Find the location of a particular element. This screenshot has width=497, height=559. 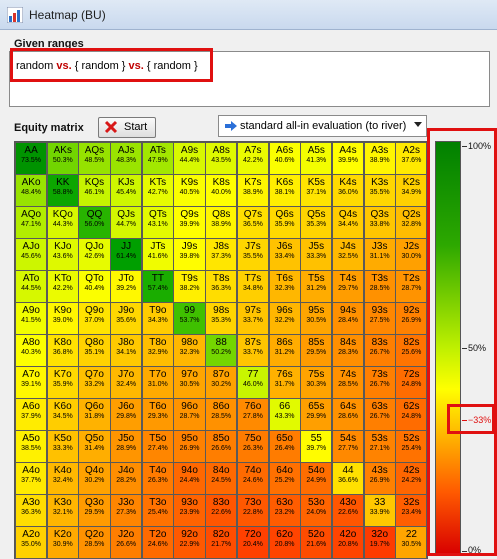

matrix-cell: AQs 48.5% is located at coordinates (94, 158).